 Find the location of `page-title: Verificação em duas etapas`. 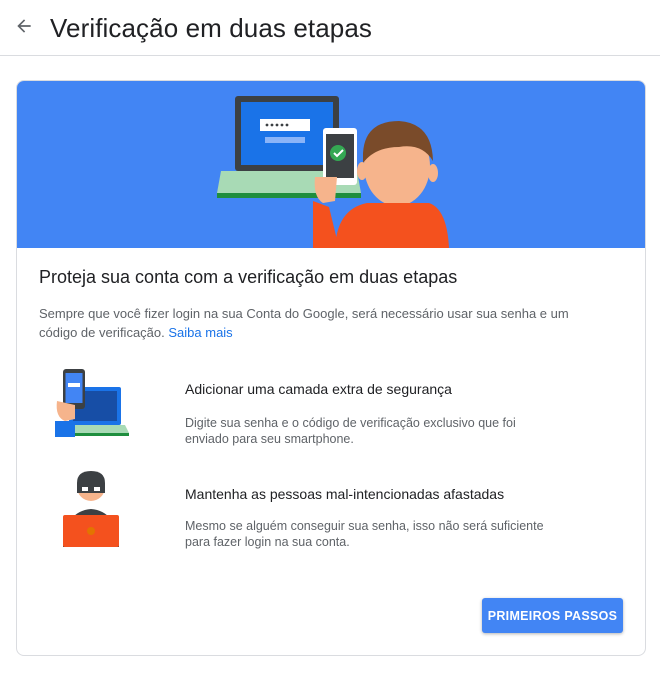

page-title: Verificação em duas etapas is located at coordinates (211, 28).